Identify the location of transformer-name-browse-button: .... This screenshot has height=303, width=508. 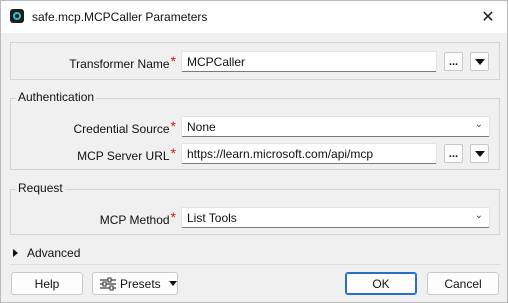
(453, 61).